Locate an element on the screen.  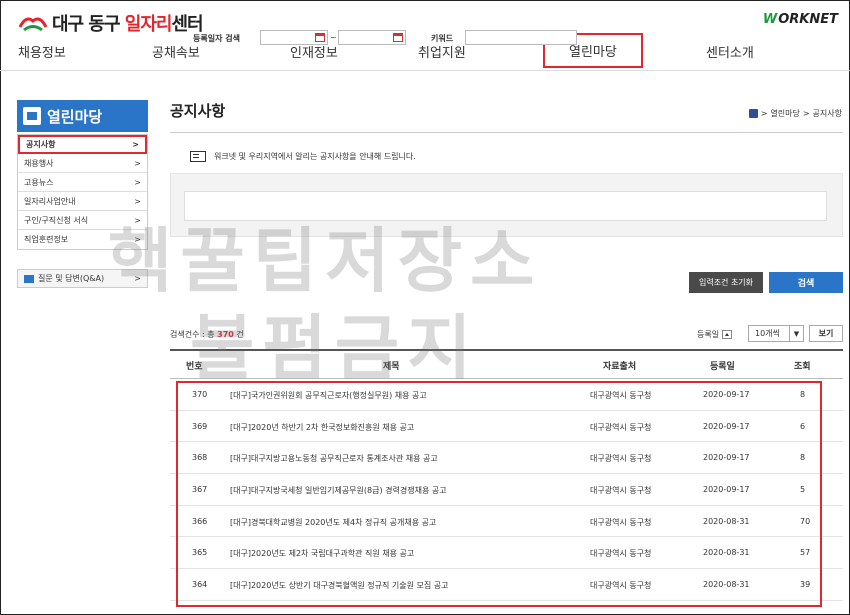
column-header-number: 번호 is located at coordinates (194, 367).